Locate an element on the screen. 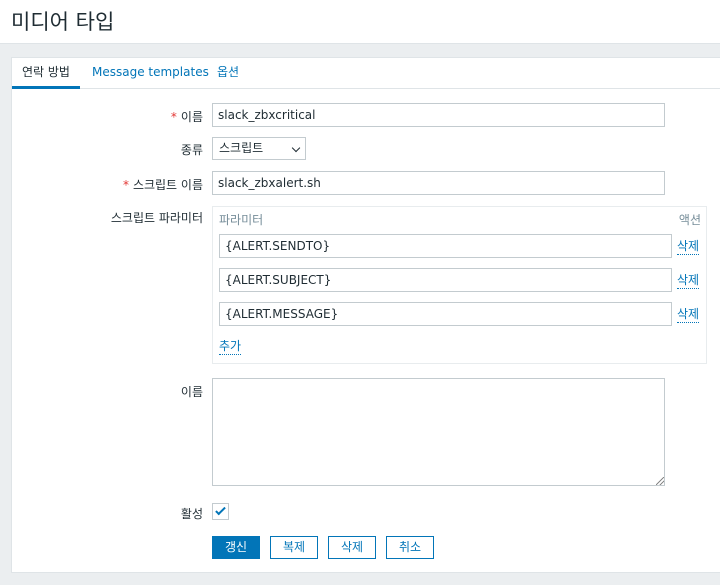  param-input: {ALERT.SENDTO} is located at coordinates (445, 246).